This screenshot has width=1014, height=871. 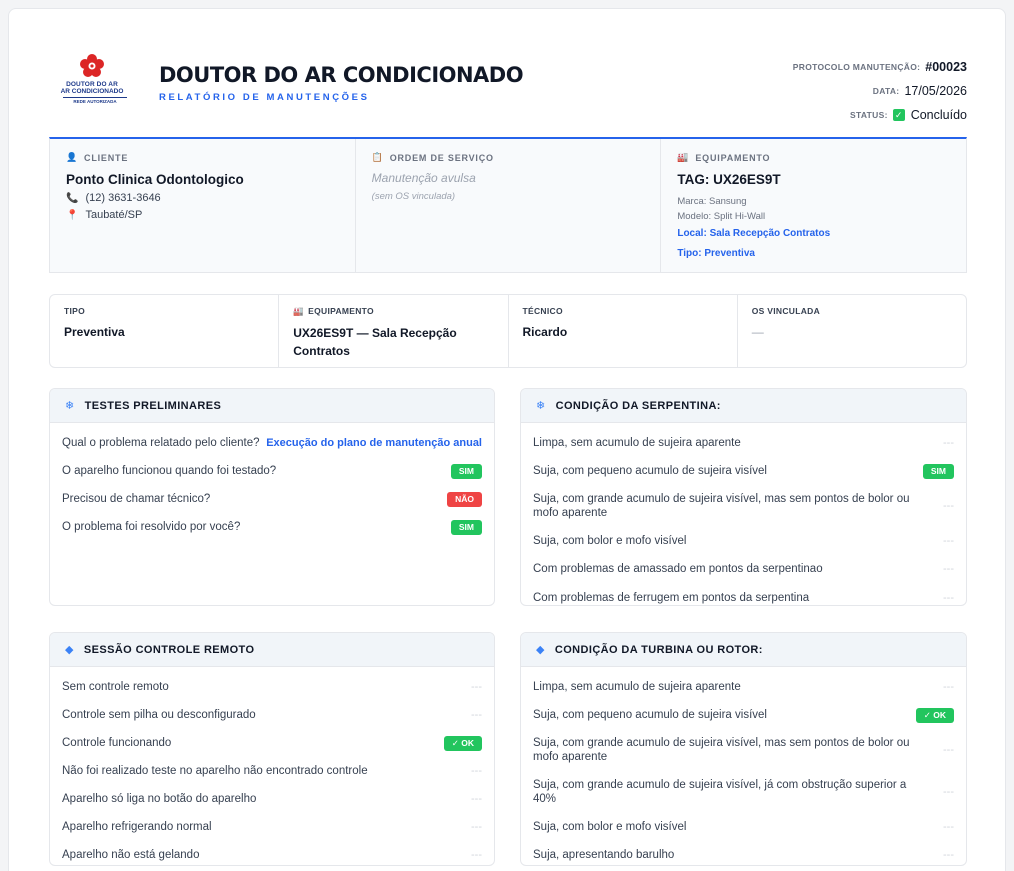 What do you see at coordinates (423, 178) in the screenshot?
I see `order-value: Manutenção avulsa` at bounding box center [423, 178].